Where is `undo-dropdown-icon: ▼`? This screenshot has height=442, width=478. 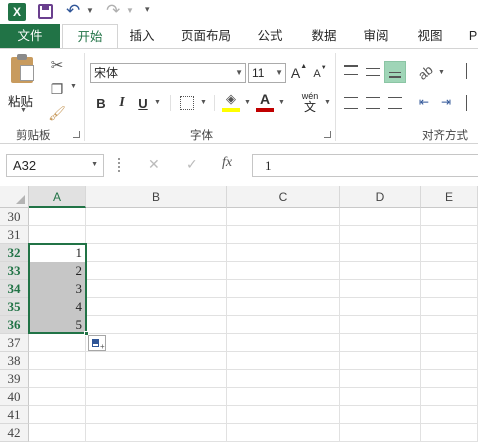
undo-dropdown-icon: ▼ is located at coordinates (90, 10).